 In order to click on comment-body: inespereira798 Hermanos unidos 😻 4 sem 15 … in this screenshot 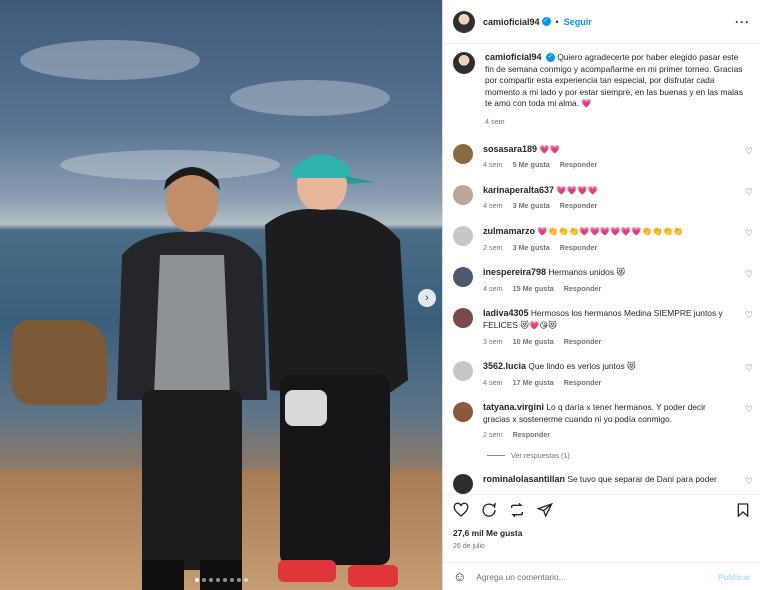, I will do `click(608, 280)`.